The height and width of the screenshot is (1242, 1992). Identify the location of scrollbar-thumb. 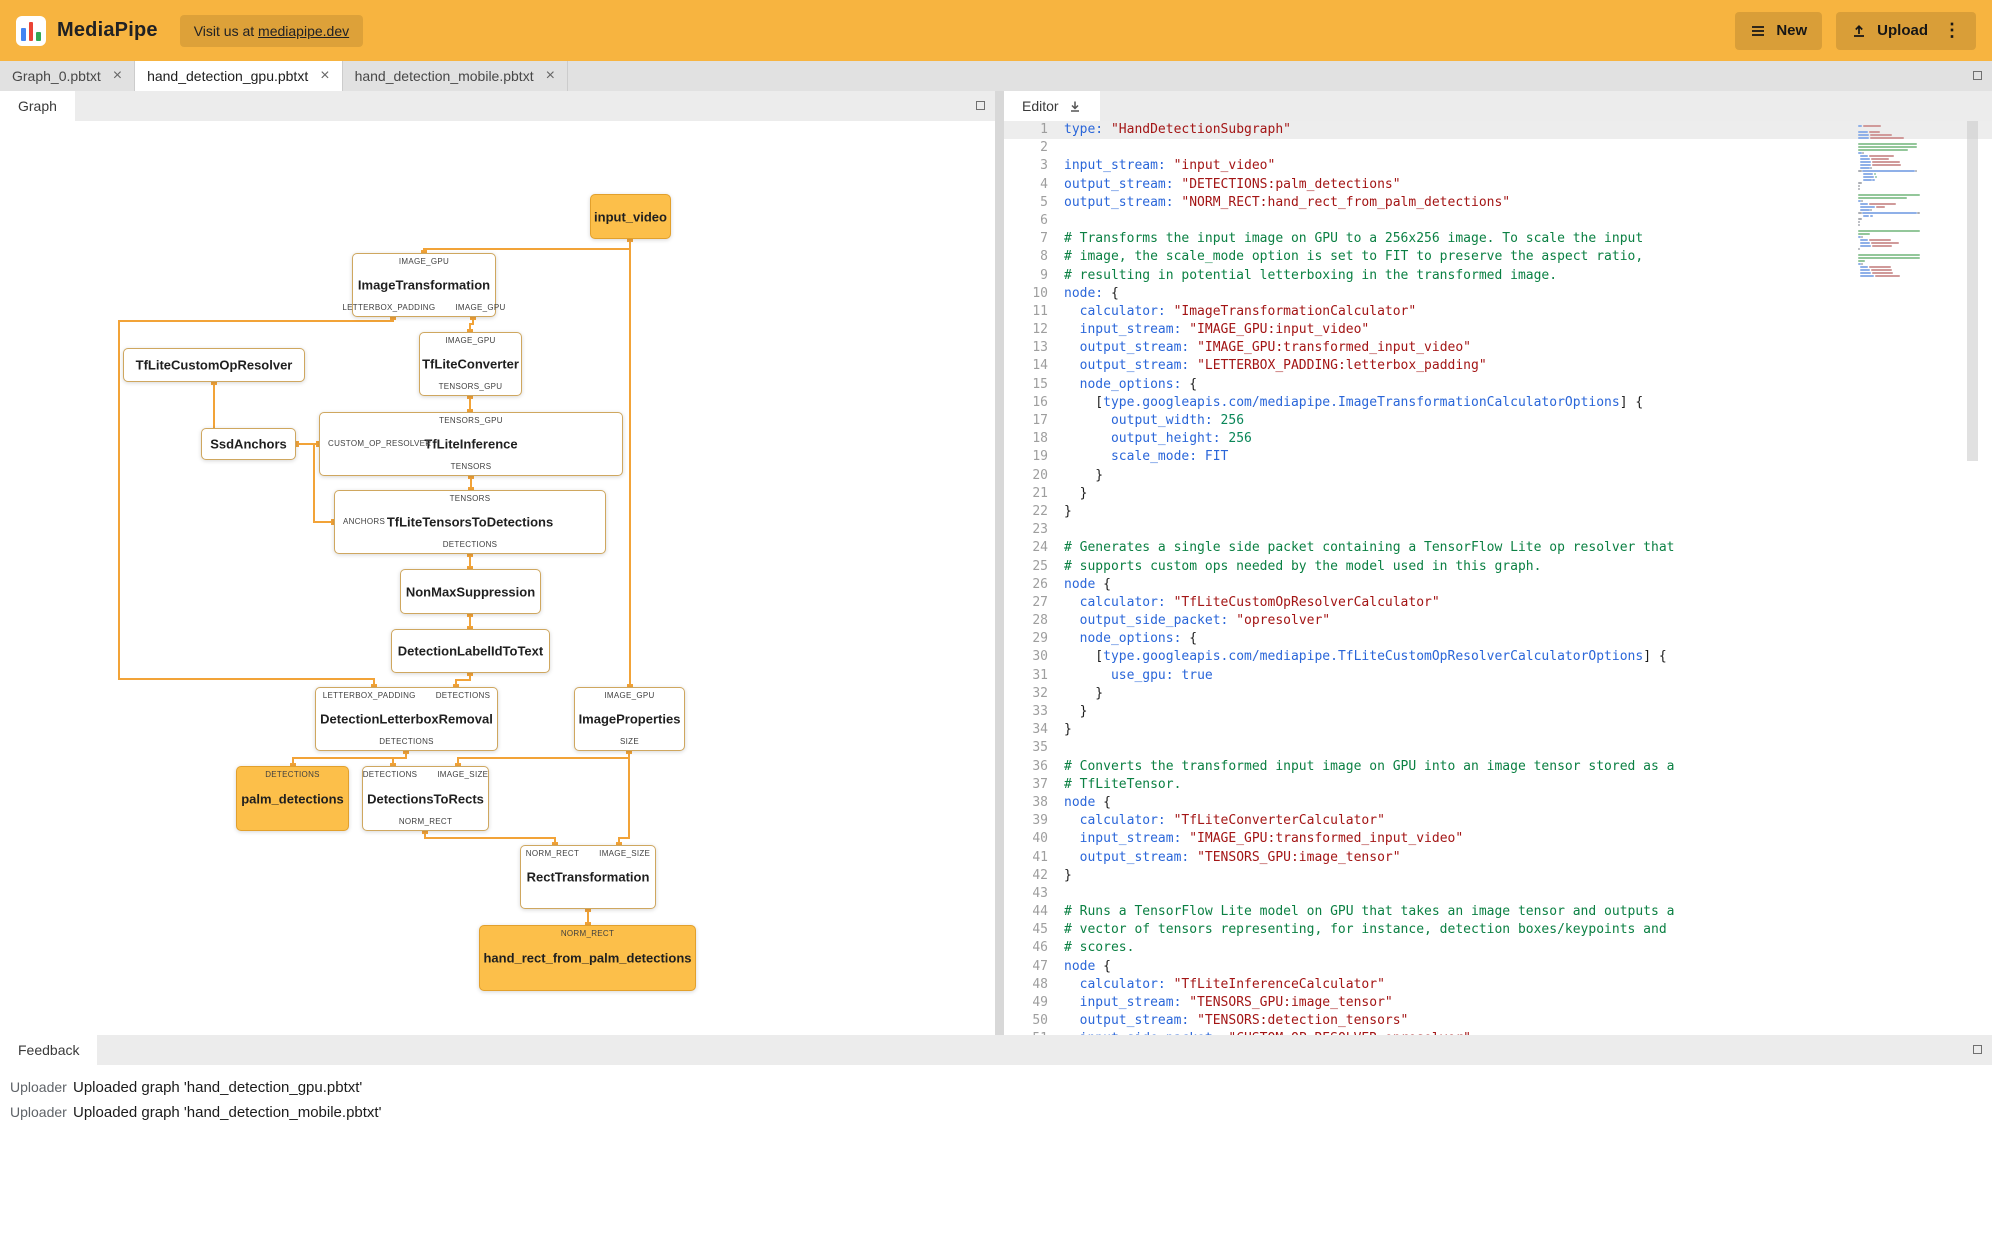
(1972, 291).